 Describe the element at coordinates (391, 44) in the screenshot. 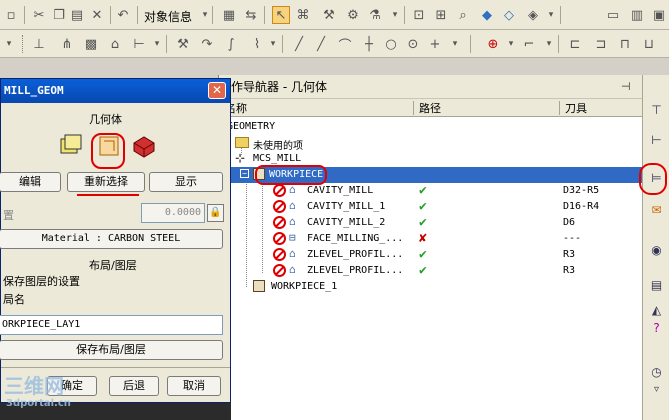

I see `circle-icon: ○` at that location.